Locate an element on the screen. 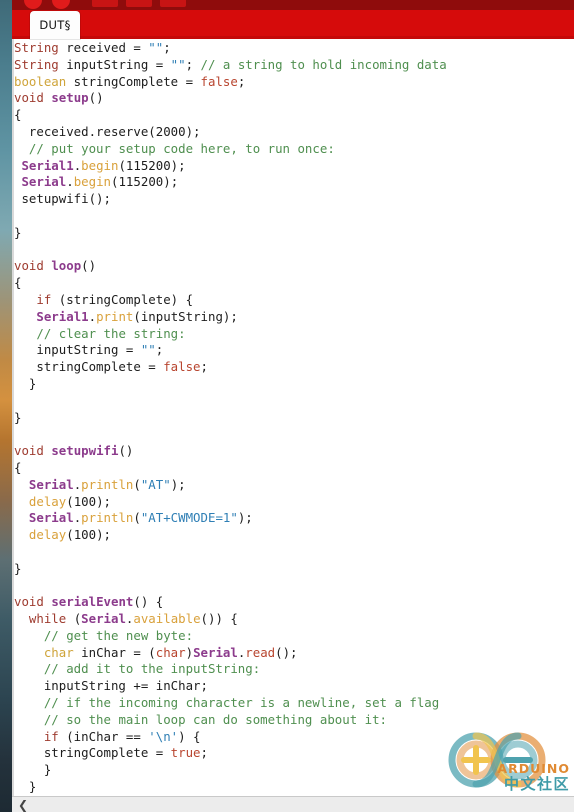 The height and width of the screenshot is (812, 574). back-chevron-icon: ❮ is located at coordinates (23, 805).